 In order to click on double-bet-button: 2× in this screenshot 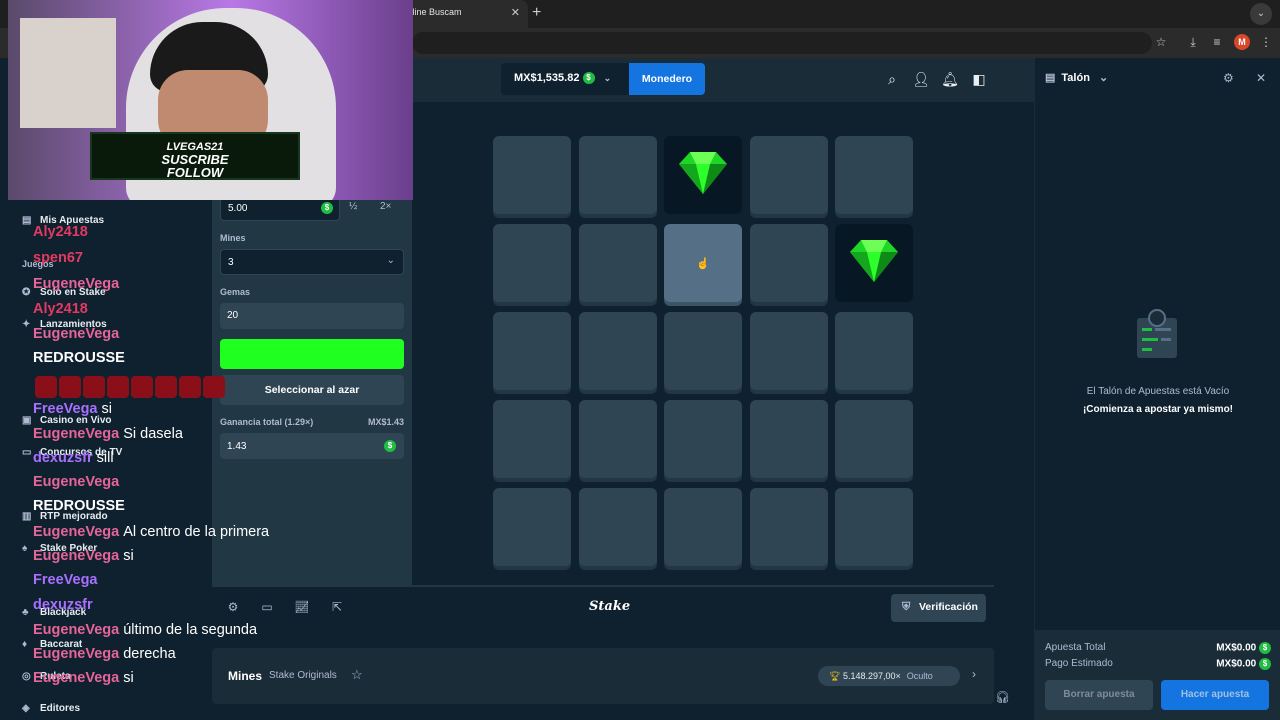, I will do `click(385, 206)`.